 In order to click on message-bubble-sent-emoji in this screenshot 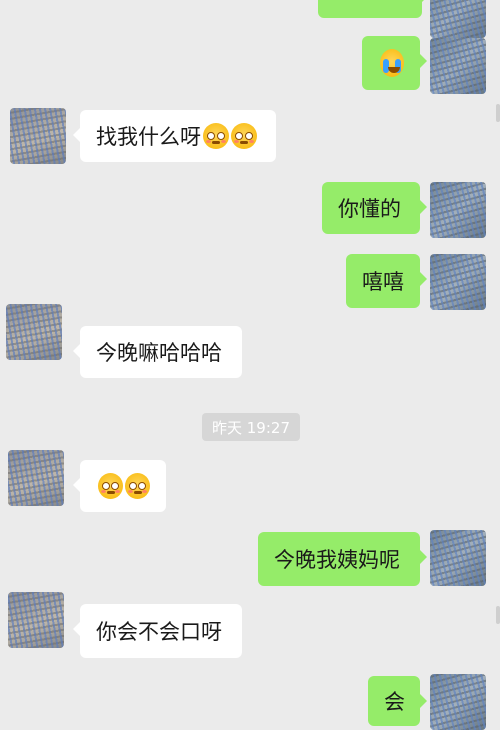, I will do `click(394, 63)`.